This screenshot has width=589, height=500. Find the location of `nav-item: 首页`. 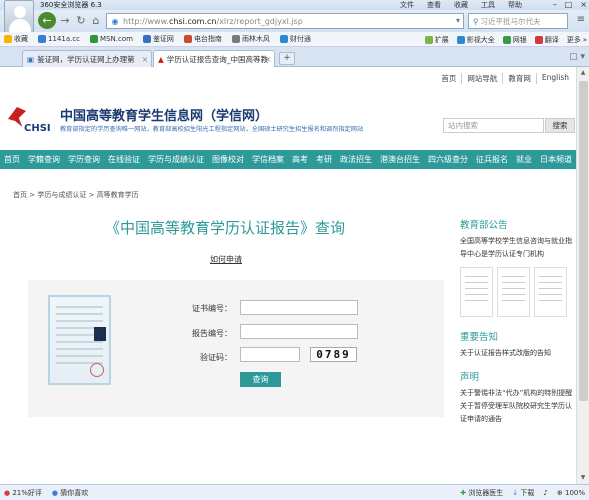

nav-item: 首页 is located at coordinates (12, 159).